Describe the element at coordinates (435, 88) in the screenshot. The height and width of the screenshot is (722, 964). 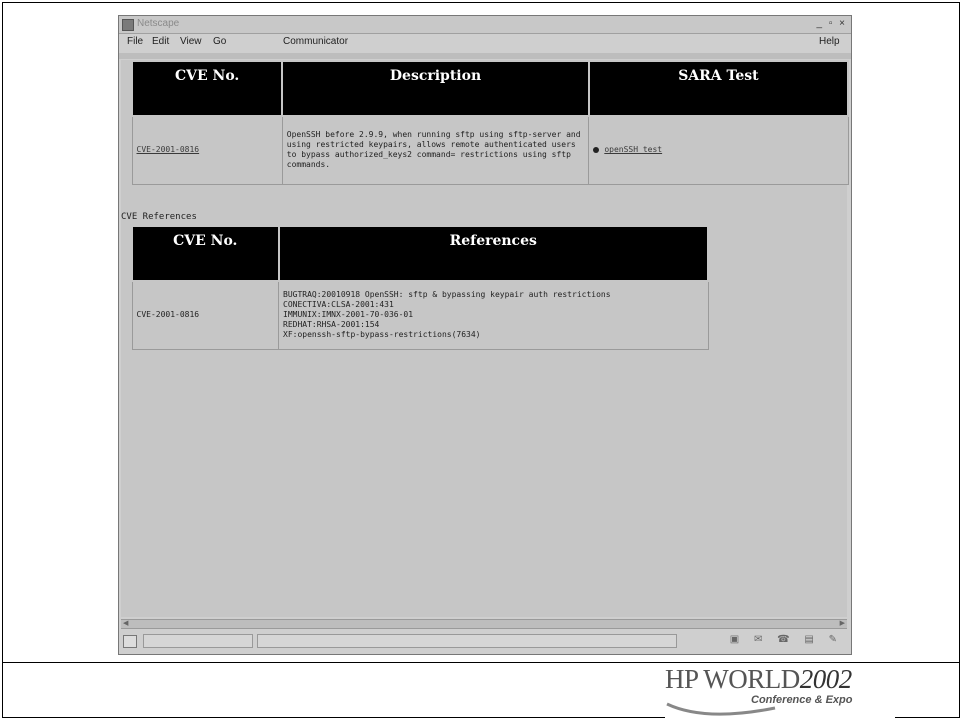
I see `header-description: Description` at that location.